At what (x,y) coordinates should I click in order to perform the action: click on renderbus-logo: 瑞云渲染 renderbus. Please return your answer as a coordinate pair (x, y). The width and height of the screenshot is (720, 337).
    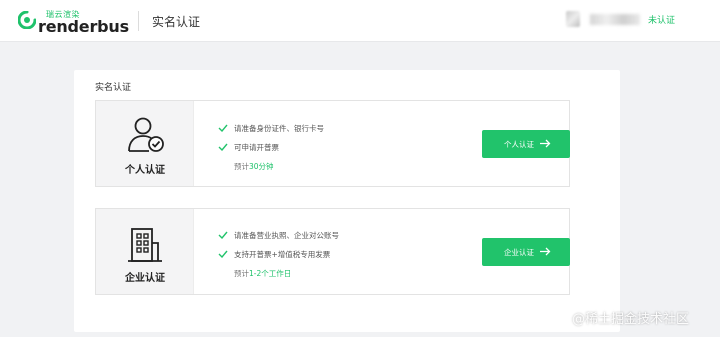
    Looking at the image, I should click on (73, 22).